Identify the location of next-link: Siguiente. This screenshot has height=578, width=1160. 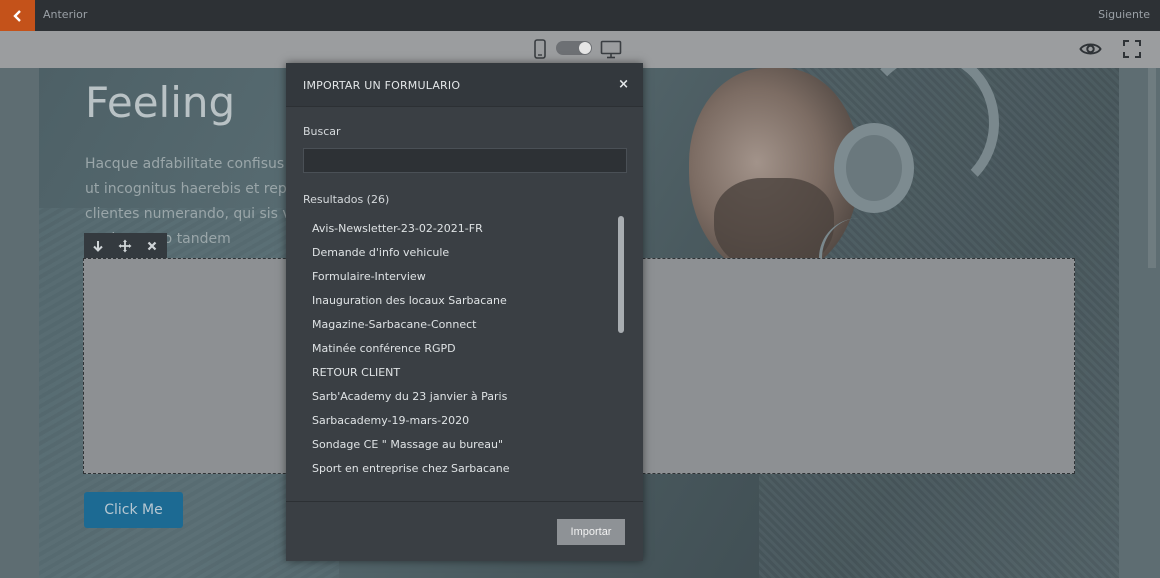
(1124, 14).